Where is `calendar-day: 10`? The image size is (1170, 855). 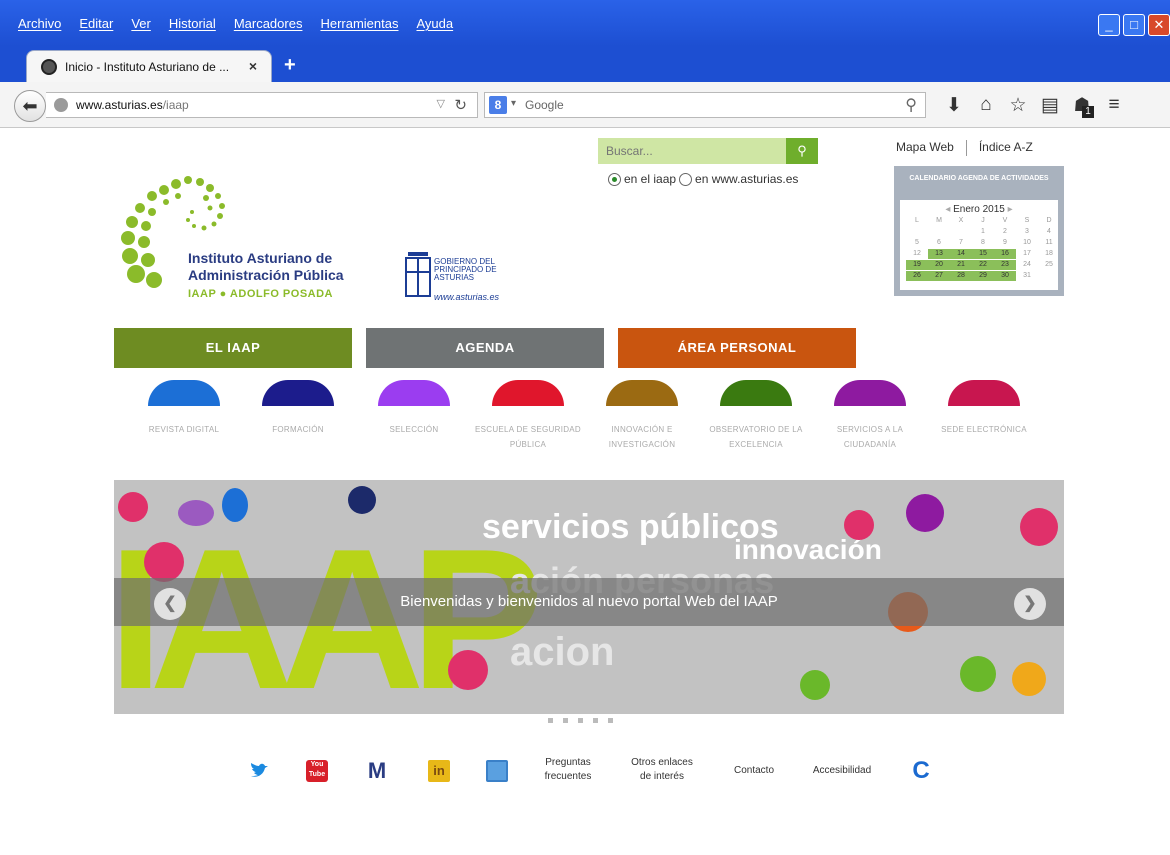 calendar-day: 10 is located at coordinates (1027, 243).